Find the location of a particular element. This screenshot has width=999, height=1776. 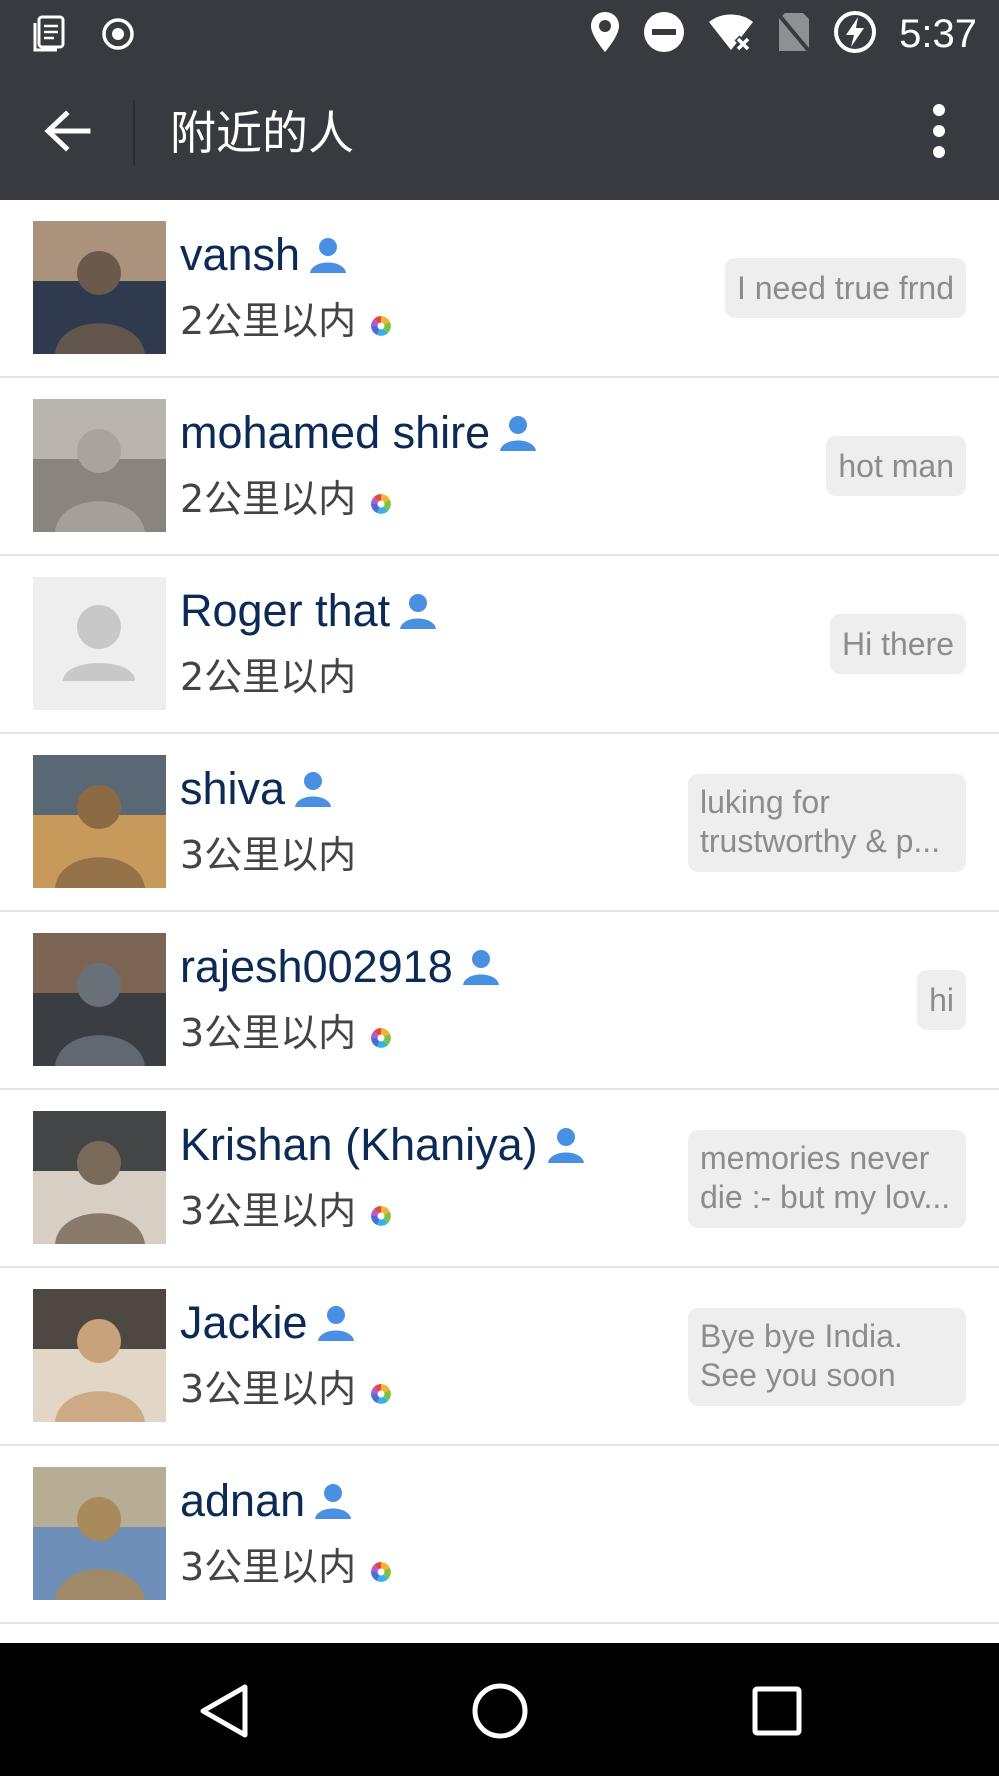

signature-bubble: Hi there is located at coordinates (897, 644).